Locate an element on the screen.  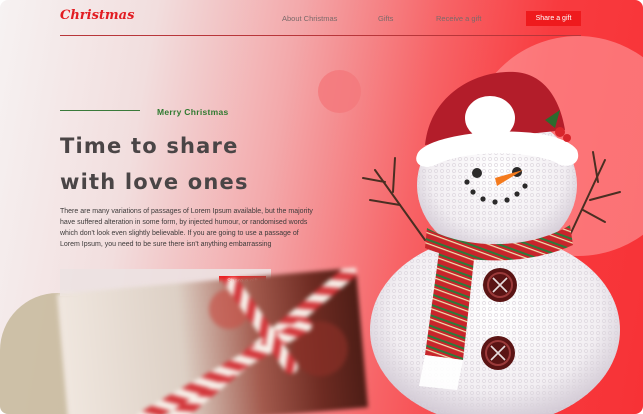
hero-title-line-1: Time to share is located at coordinates (149, 146).